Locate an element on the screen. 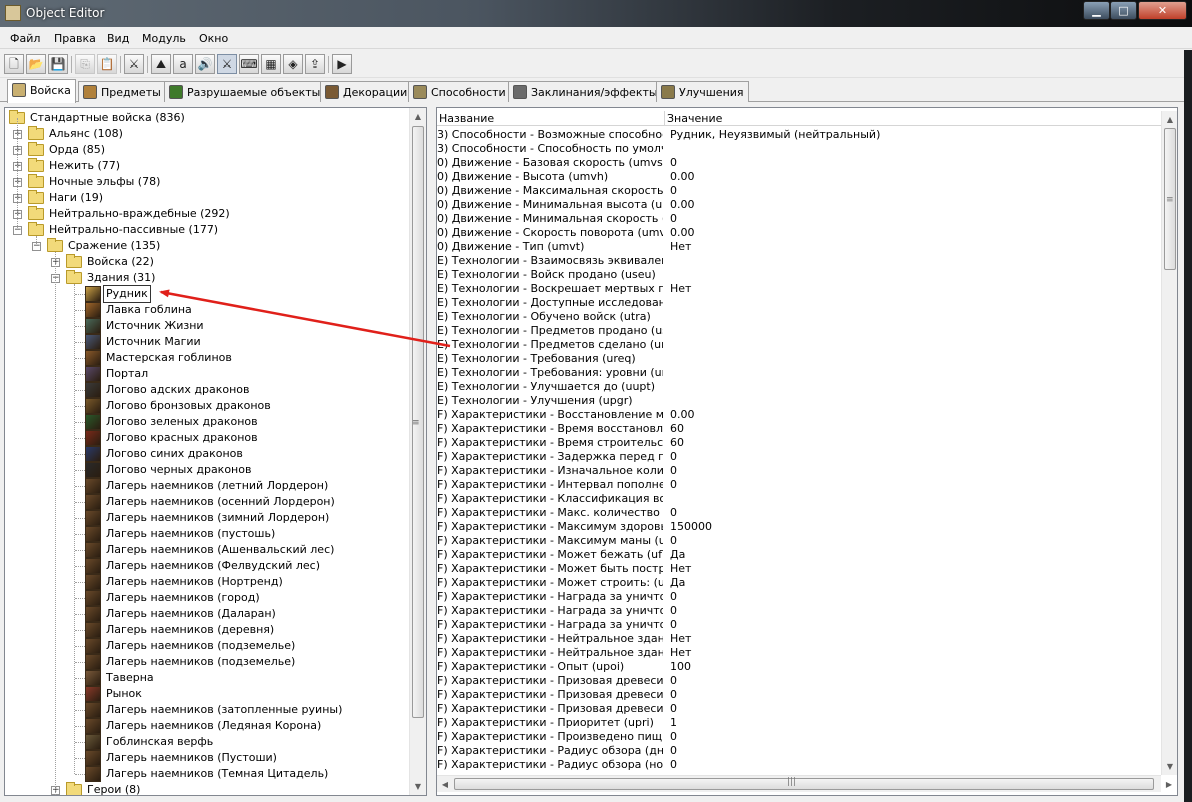 This screenshot has width=1192, height=802. grid-row: E) Технологии - Улучшения (upgr) is located at coordinates (799, 401).